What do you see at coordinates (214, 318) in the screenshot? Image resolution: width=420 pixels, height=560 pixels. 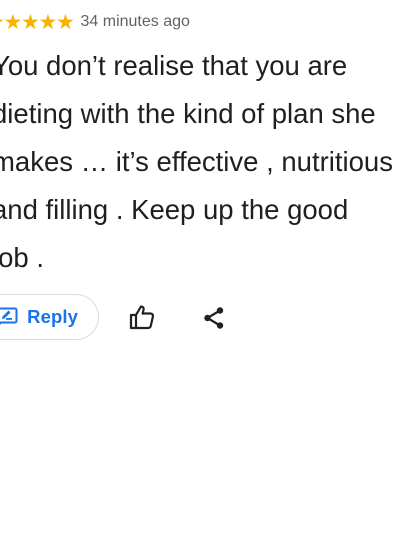 I see `share-icon` at bounding box center [214, 318].